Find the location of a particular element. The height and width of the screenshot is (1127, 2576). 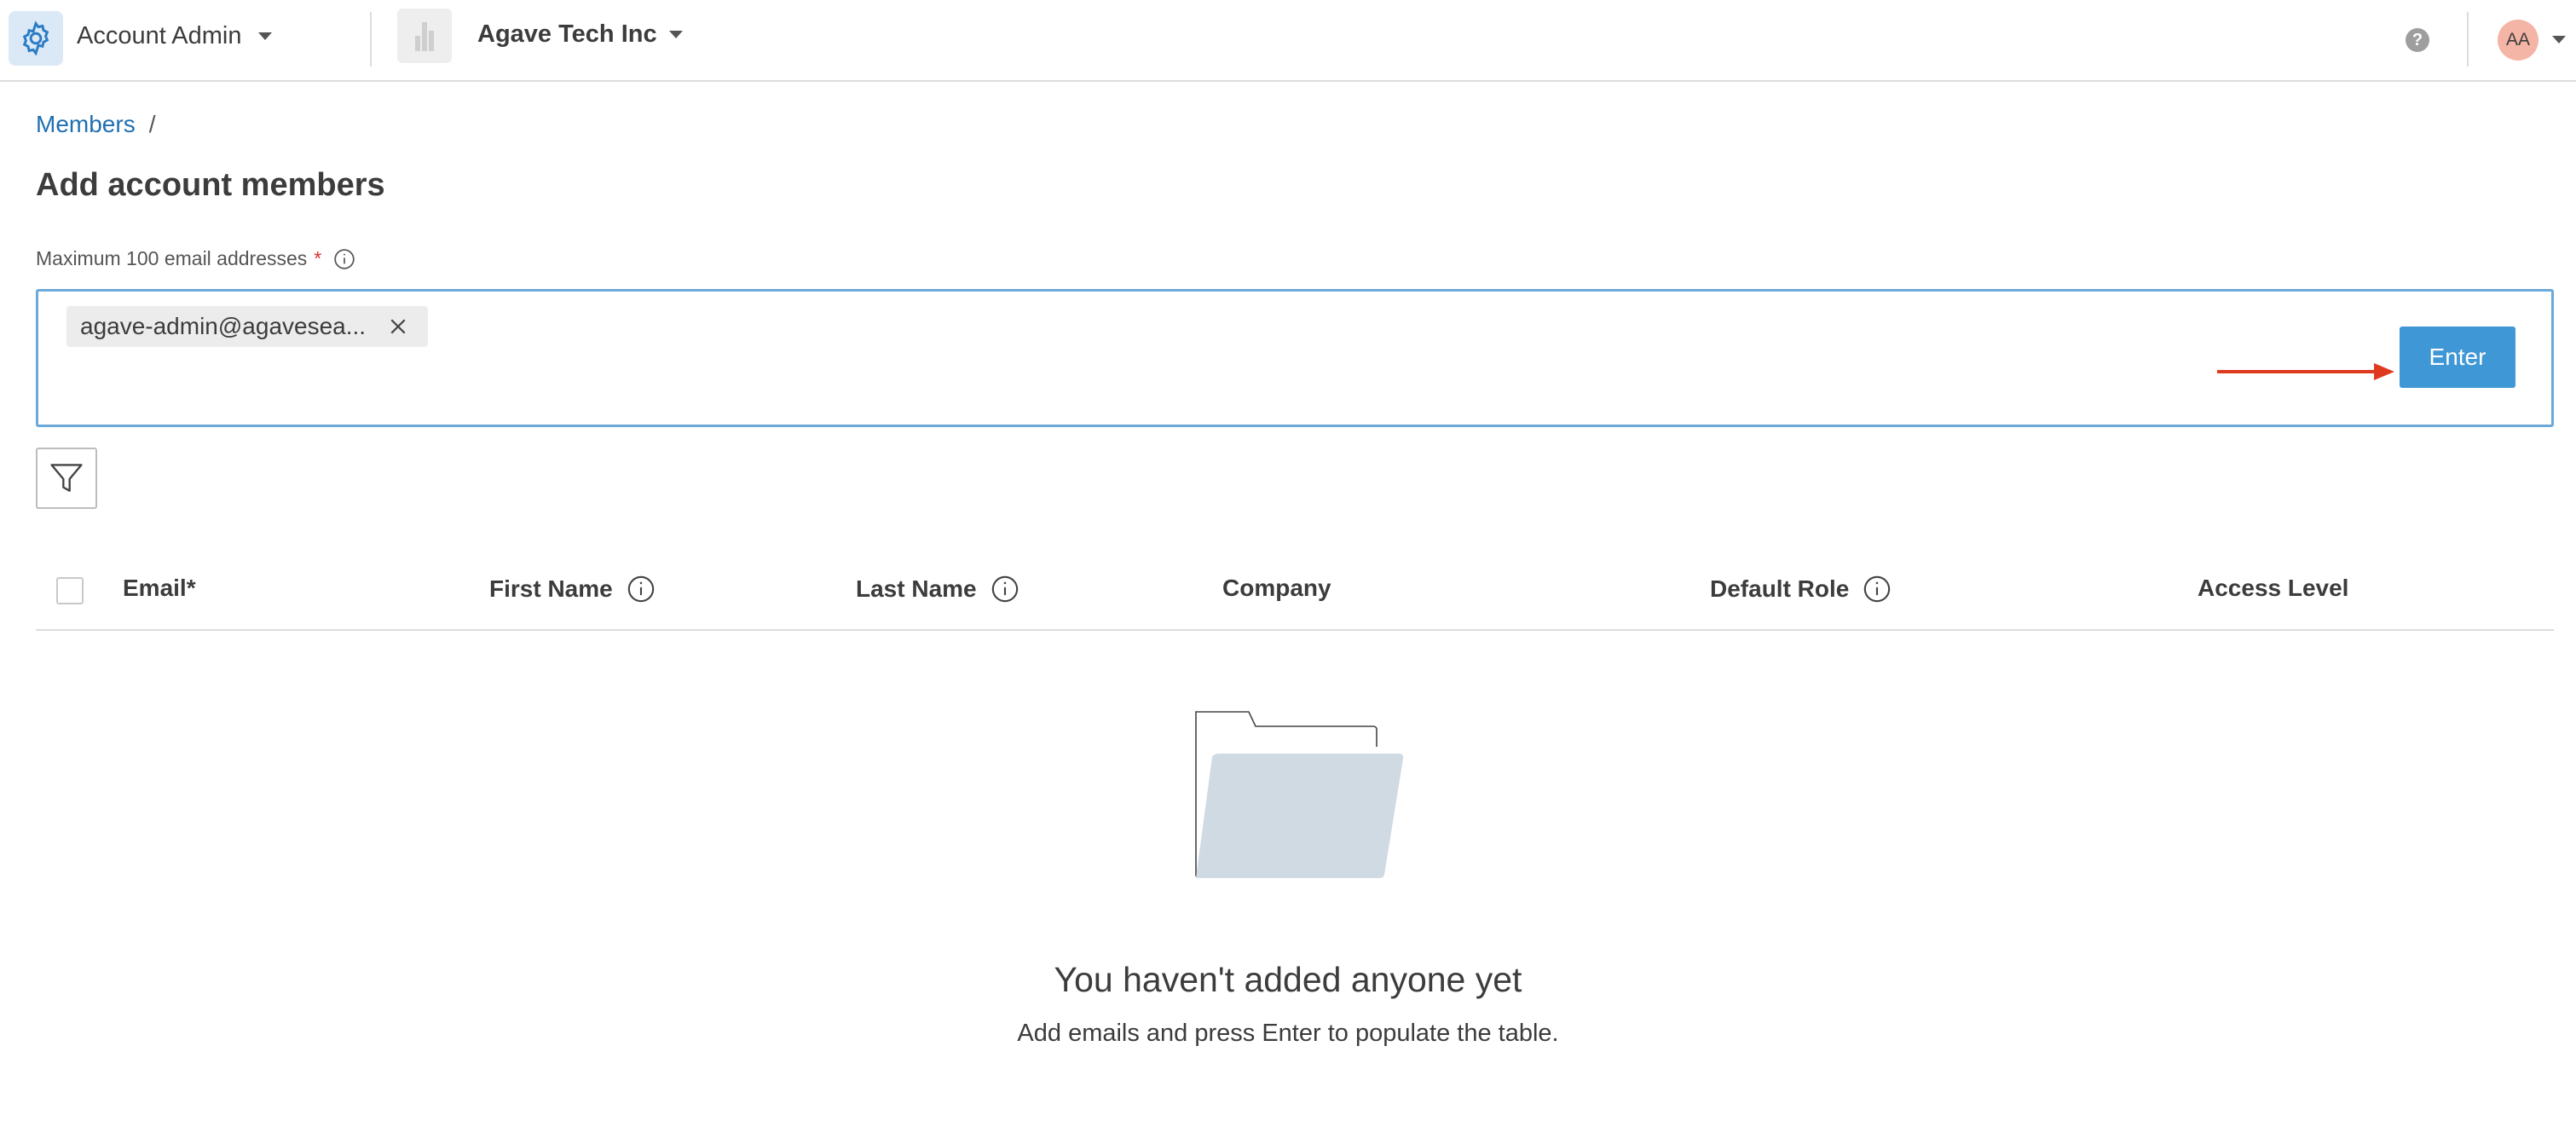

close-icon is located at coordinates (398, 327).